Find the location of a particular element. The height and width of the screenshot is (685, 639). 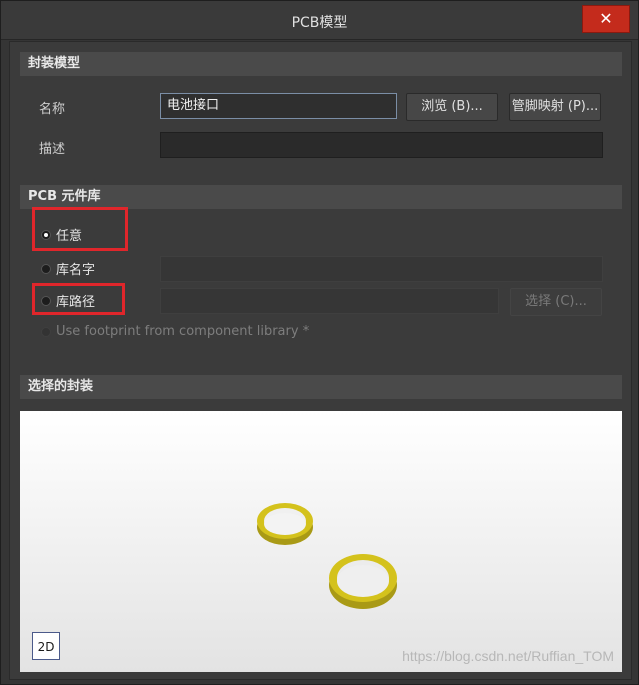

name-input: 电池接口 is located at coordinates (278, 106).